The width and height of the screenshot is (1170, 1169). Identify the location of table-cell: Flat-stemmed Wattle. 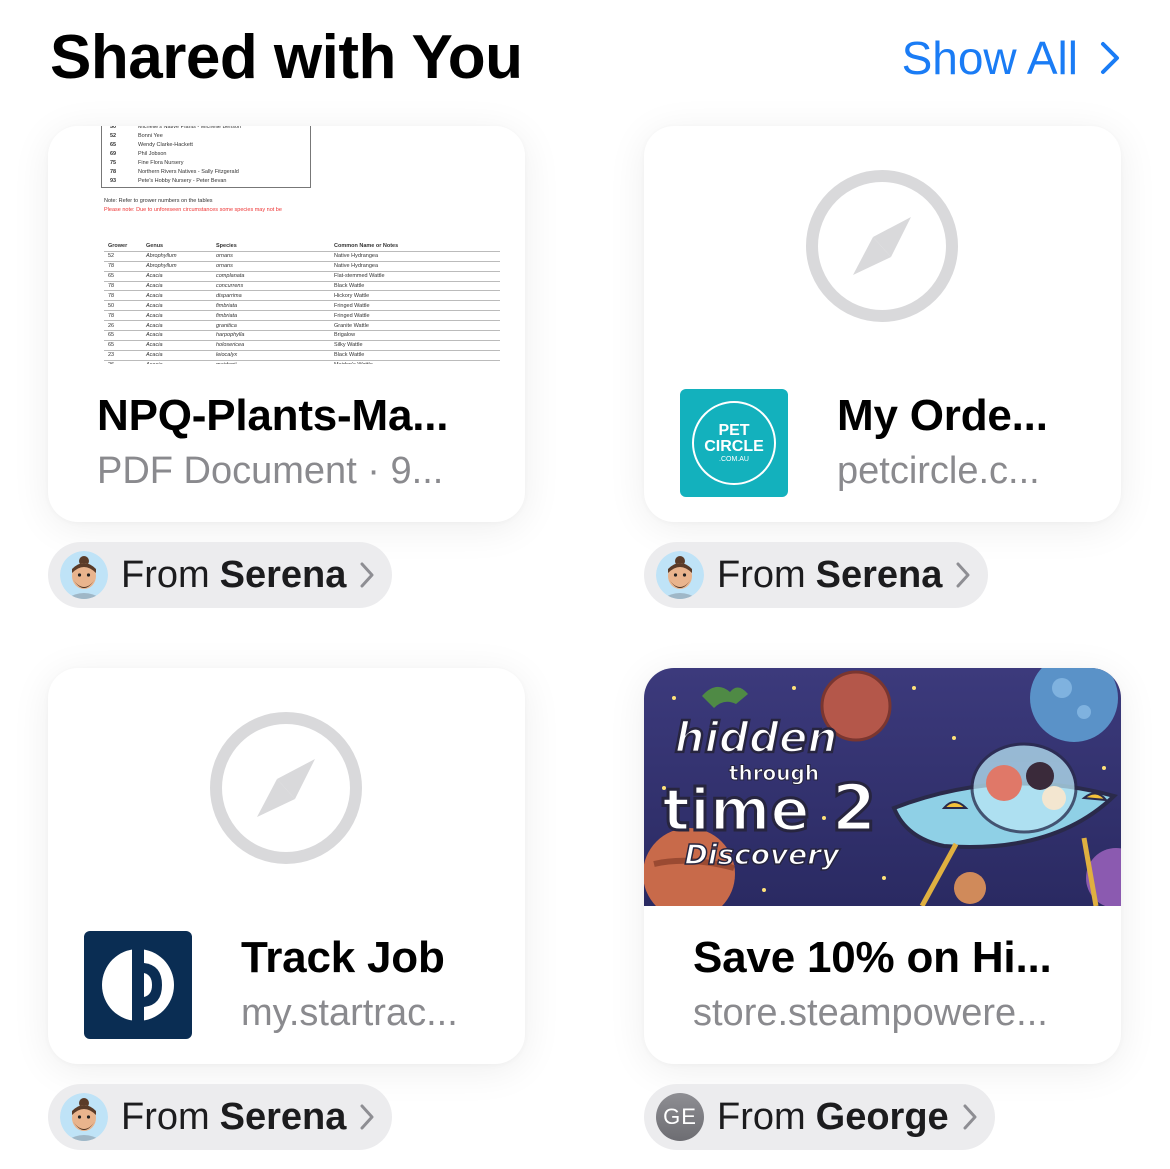
(415, 276).